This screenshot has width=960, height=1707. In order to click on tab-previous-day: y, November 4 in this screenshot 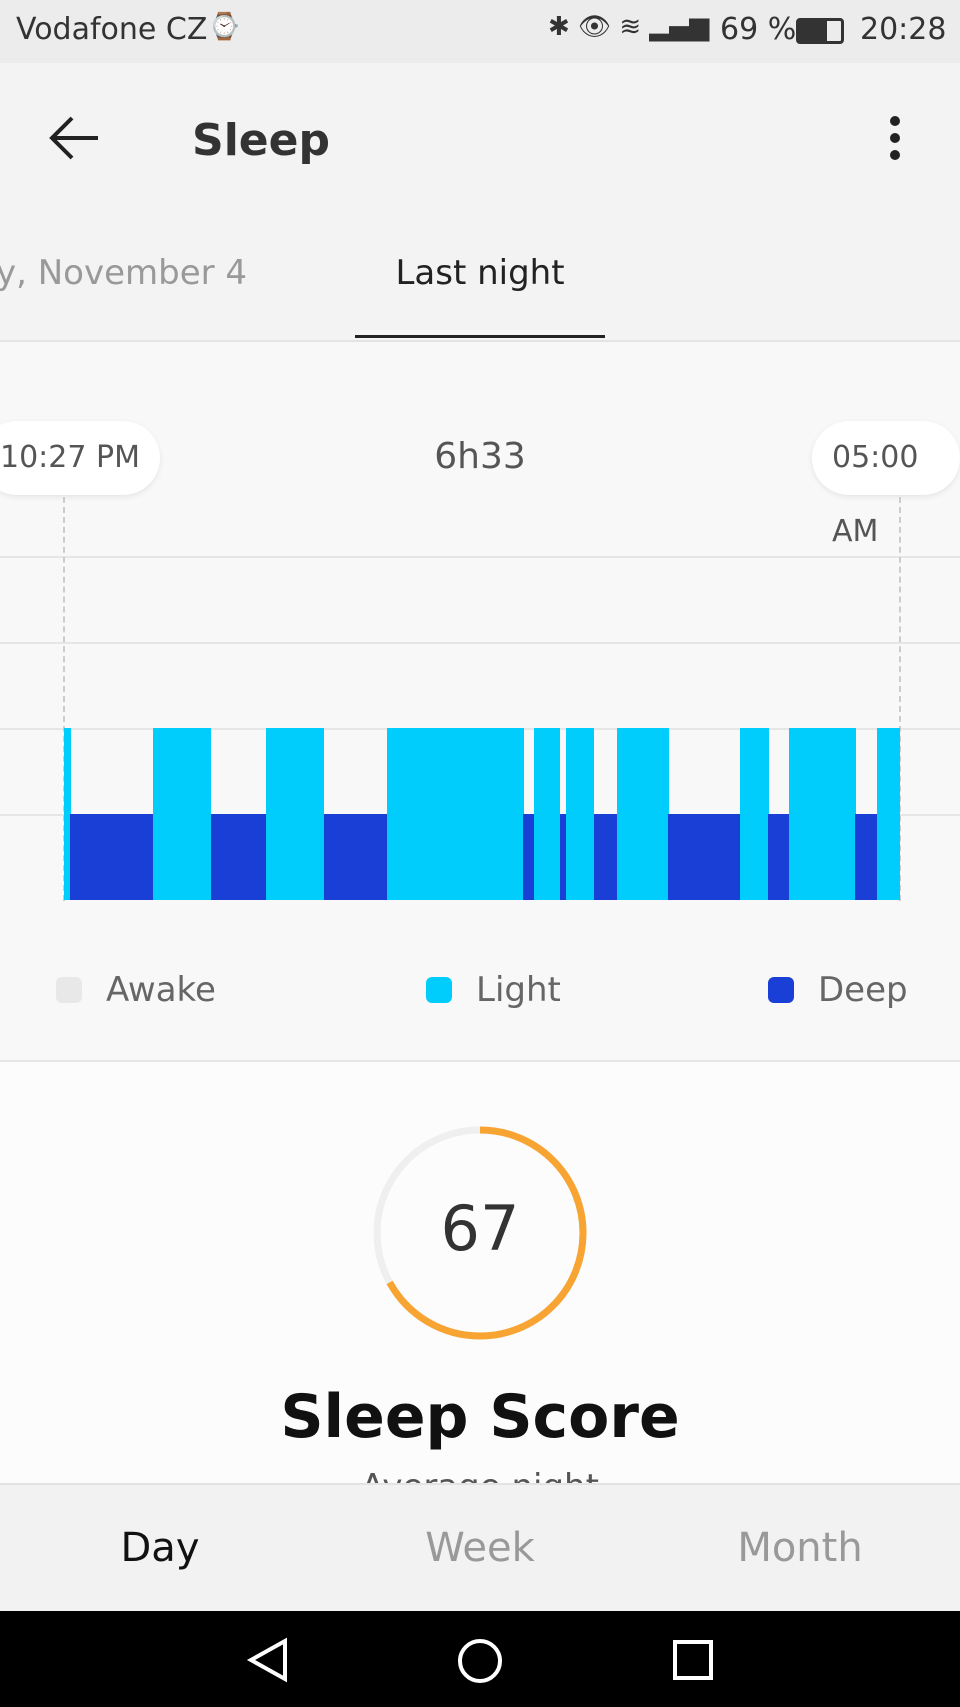, I will do `click(123, 273)`.